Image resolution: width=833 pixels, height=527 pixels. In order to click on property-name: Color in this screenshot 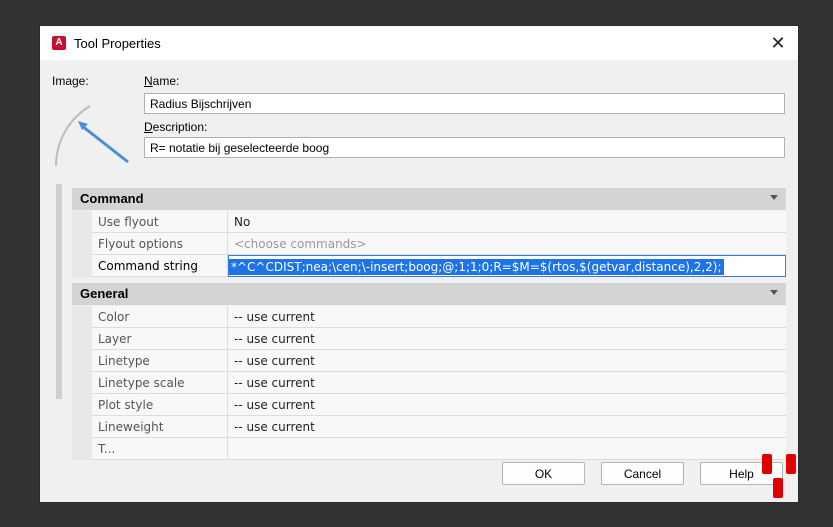, I will do `click(160, 317)`.